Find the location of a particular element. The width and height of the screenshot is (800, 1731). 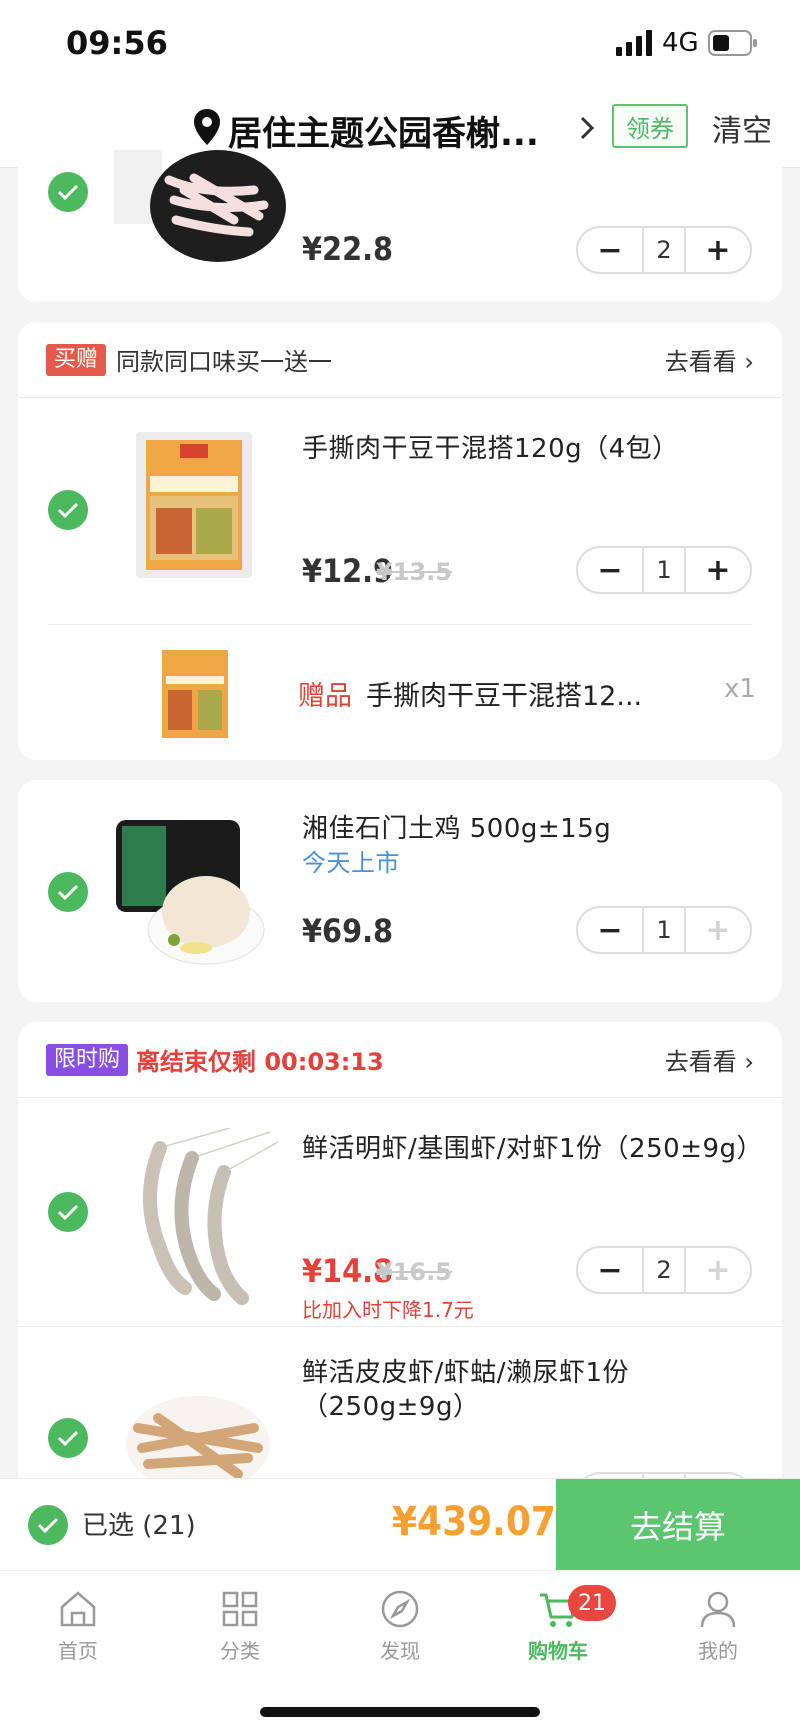

checkout-button: 去结算 is located at coordinates (678, 1525).